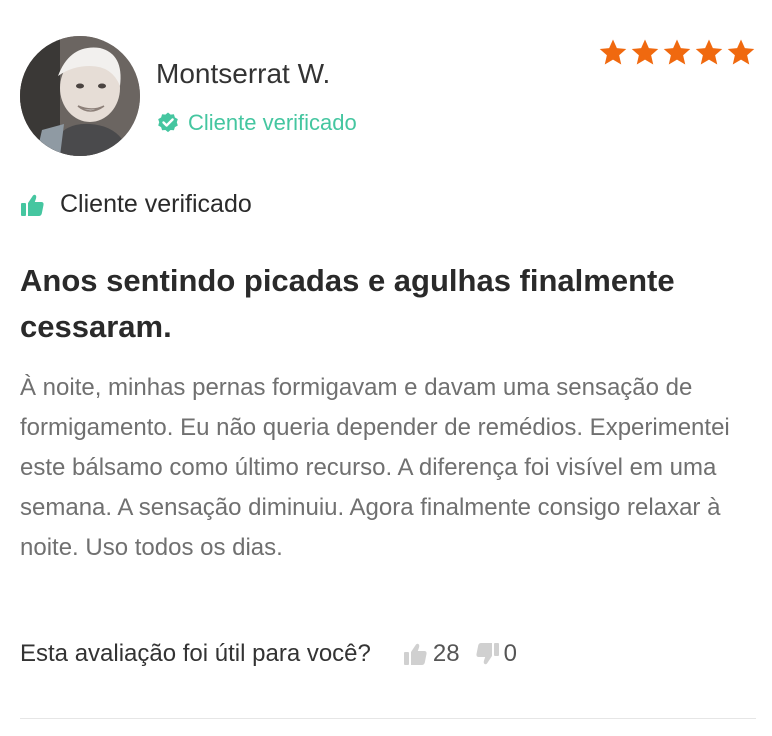  I want to click on downvote-button: 0, so click(495, 654).